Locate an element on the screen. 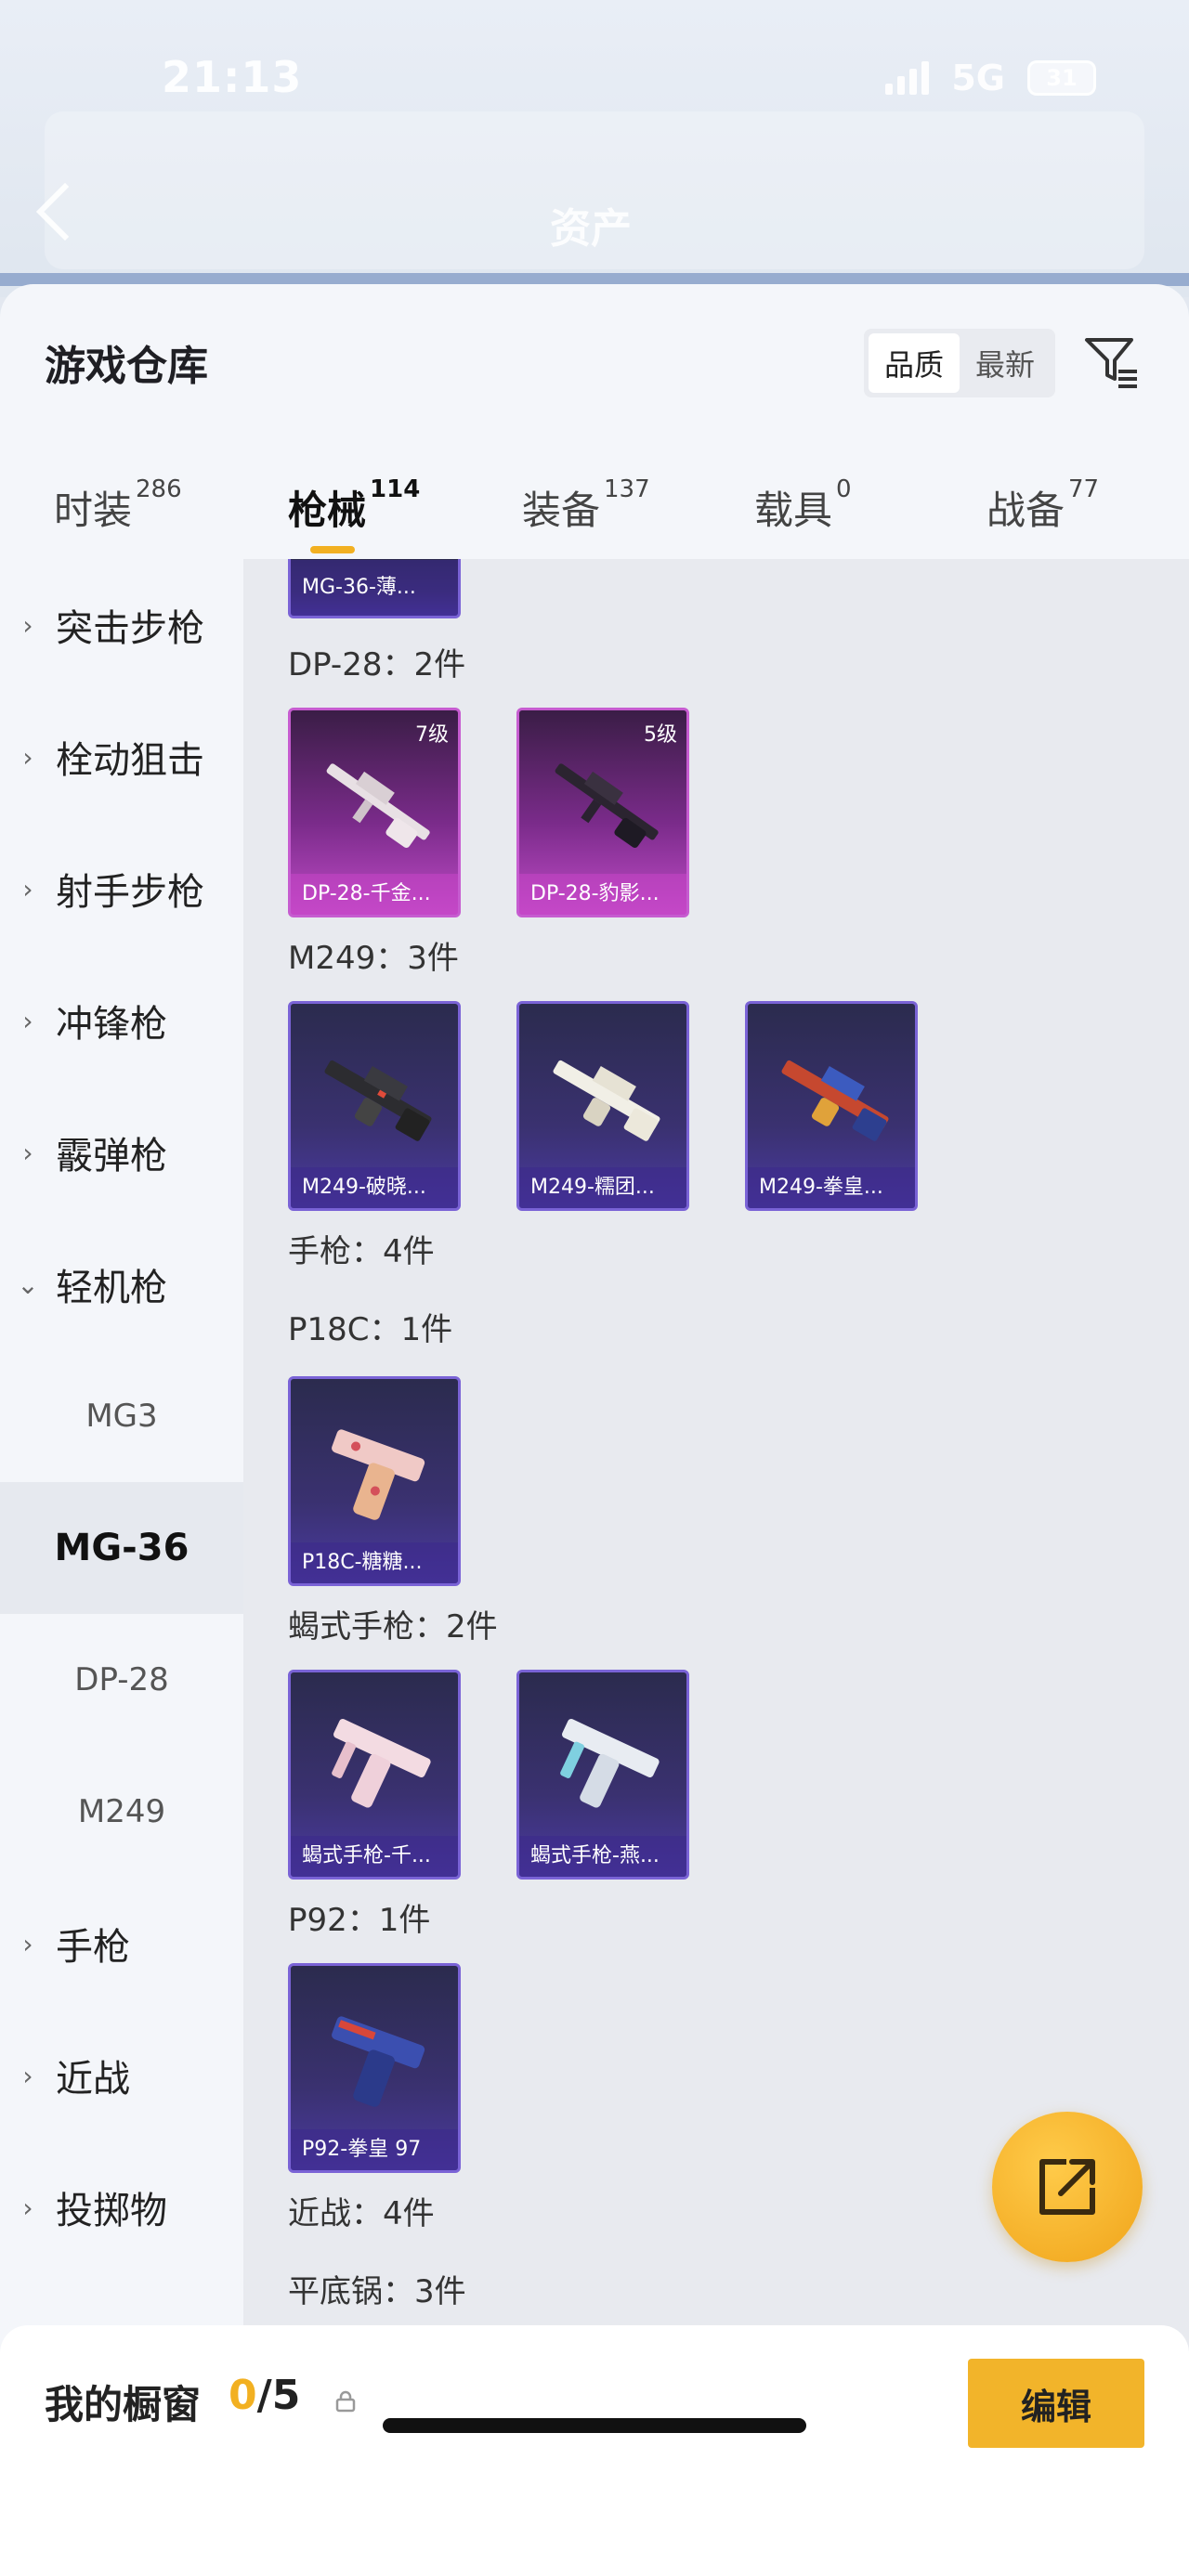 This screenshot has width=1189, height=2576. filter-icon is located at coordinates (1111, 362).